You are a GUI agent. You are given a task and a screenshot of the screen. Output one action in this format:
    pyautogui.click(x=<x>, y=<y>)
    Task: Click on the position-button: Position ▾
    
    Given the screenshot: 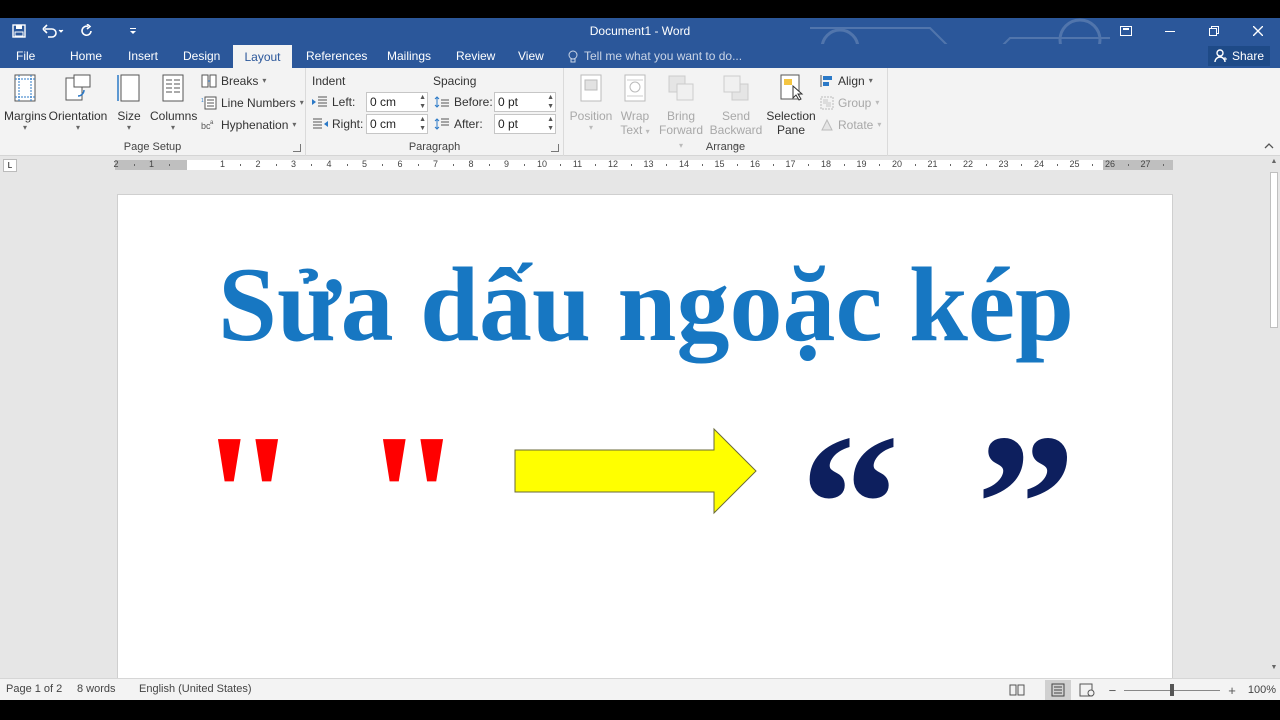 What is the action you would take?
    pyautogui.click(x=591, y=102)
    